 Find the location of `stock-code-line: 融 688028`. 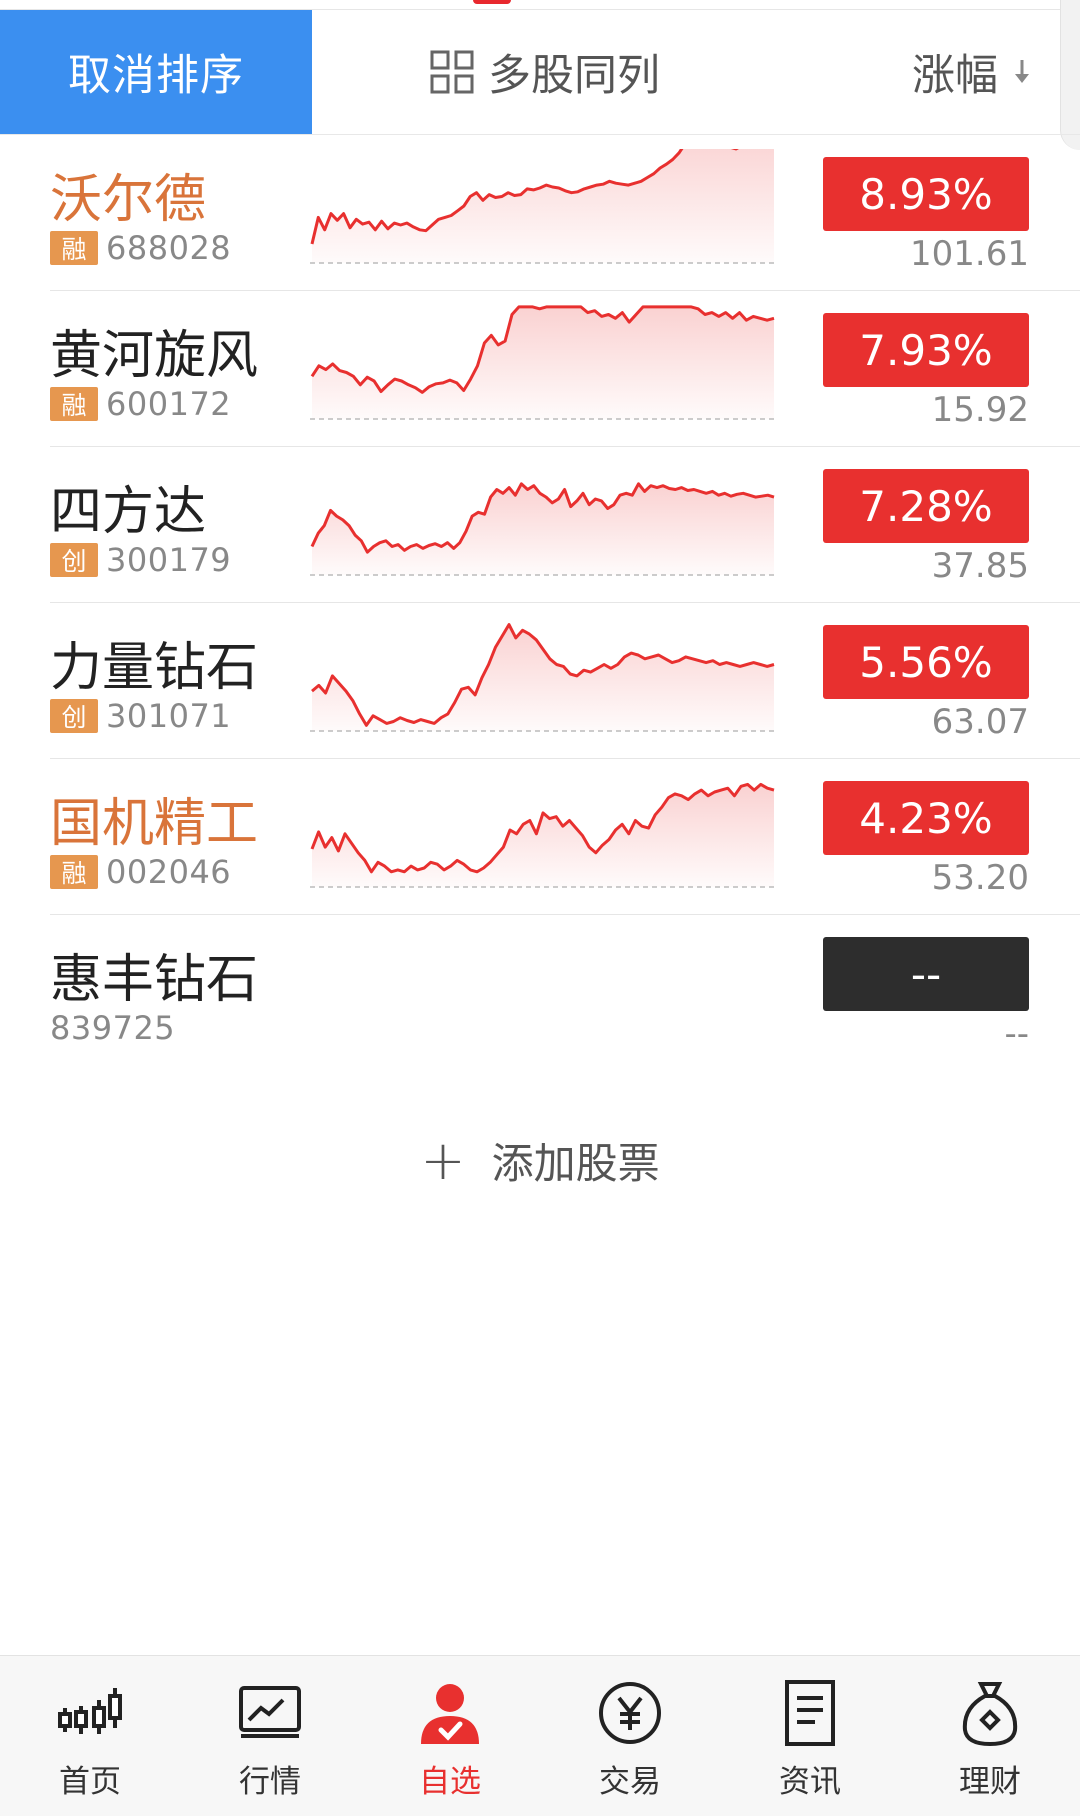

stock-code-line: 融 688028 is located at coordinates (141, 248).